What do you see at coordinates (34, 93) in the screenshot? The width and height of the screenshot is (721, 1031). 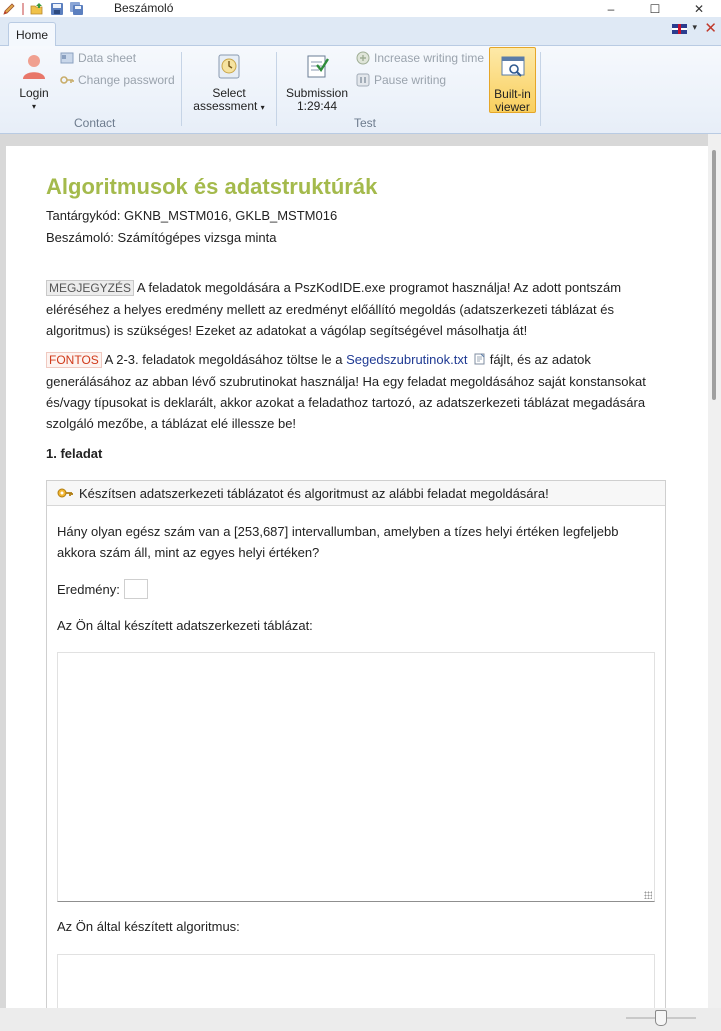 I see `login-label: Login` at bounding box center [34, 93].